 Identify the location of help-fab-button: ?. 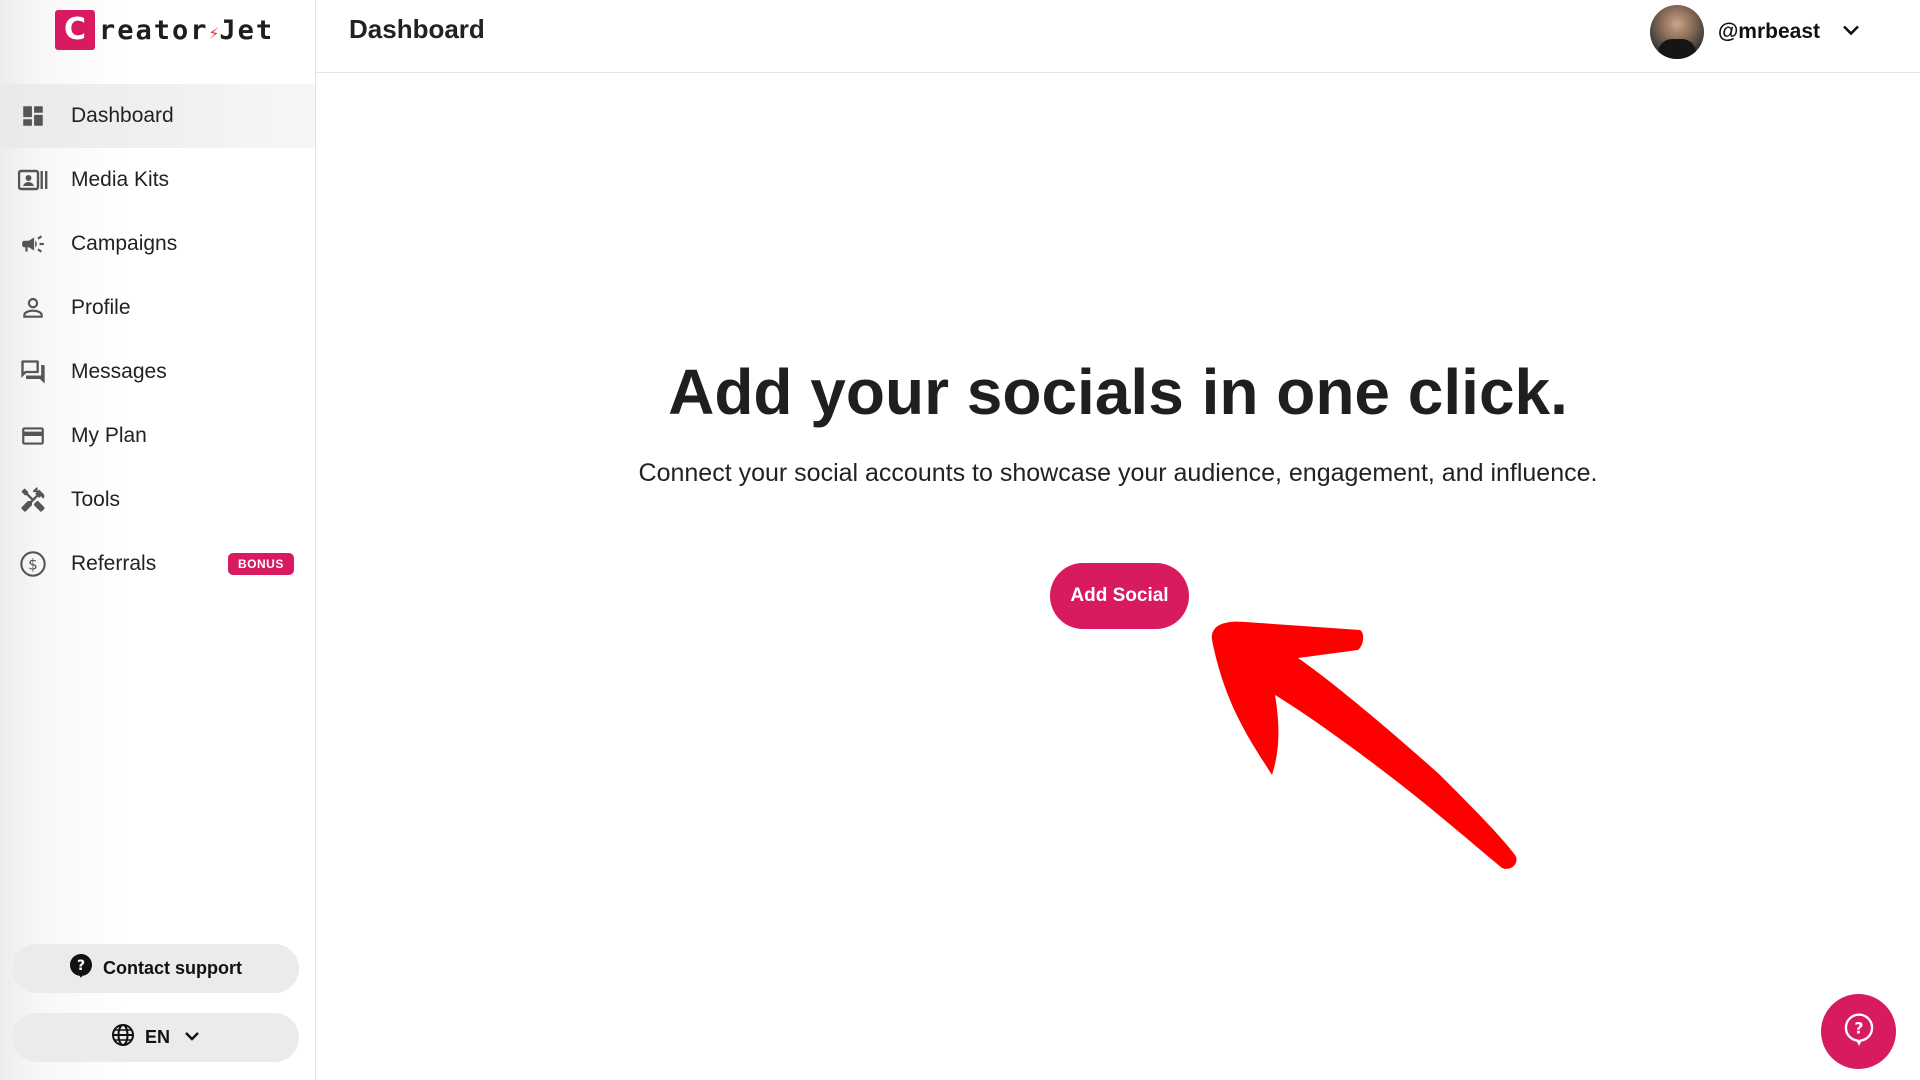
(1858, 1031).